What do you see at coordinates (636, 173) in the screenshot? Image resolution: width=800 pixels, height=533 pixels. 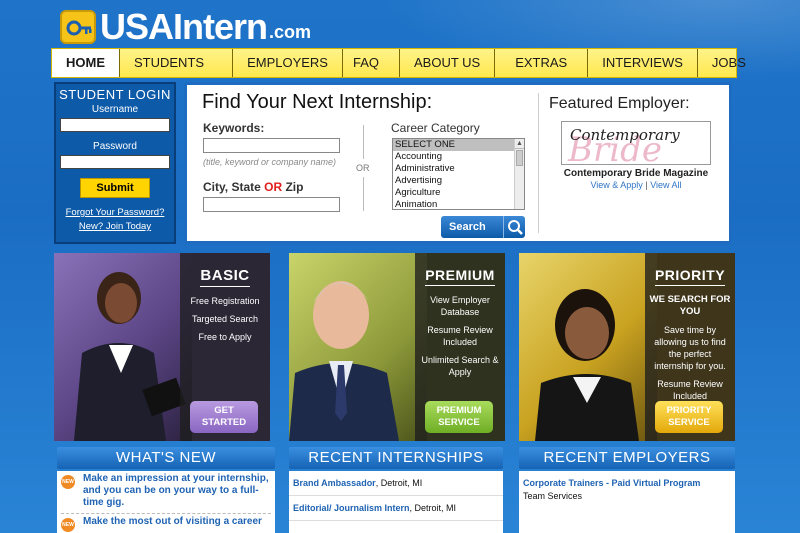 I see `featured-employer-name: Contemporary Bride Magazine` at bounding box center [636, 173].